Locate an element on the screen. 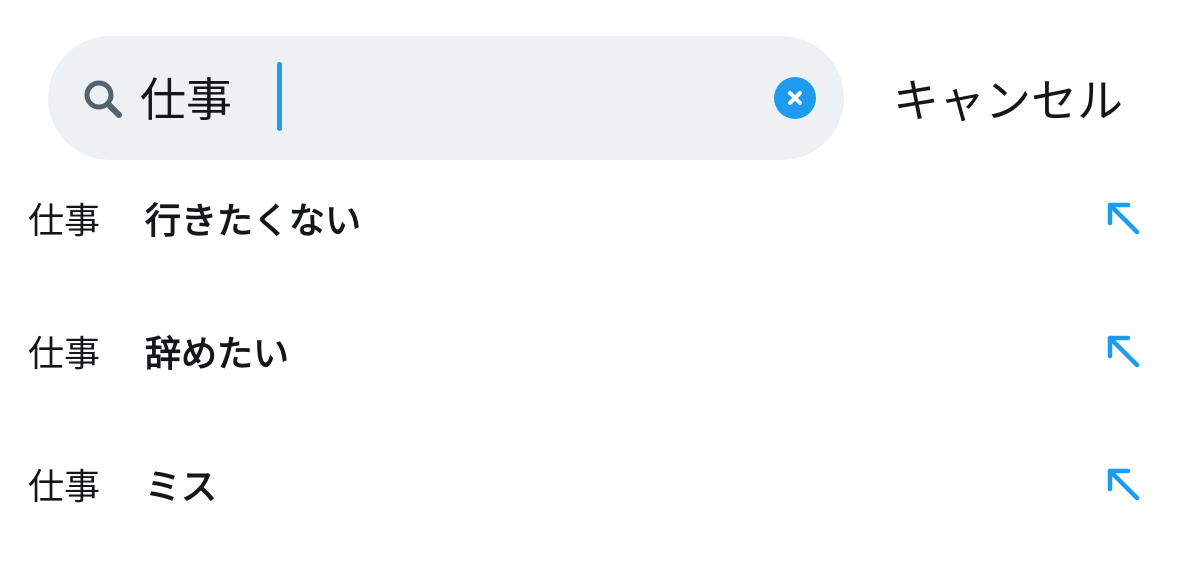  suggestion-completion: ミス is located at coordinates (181, 487).